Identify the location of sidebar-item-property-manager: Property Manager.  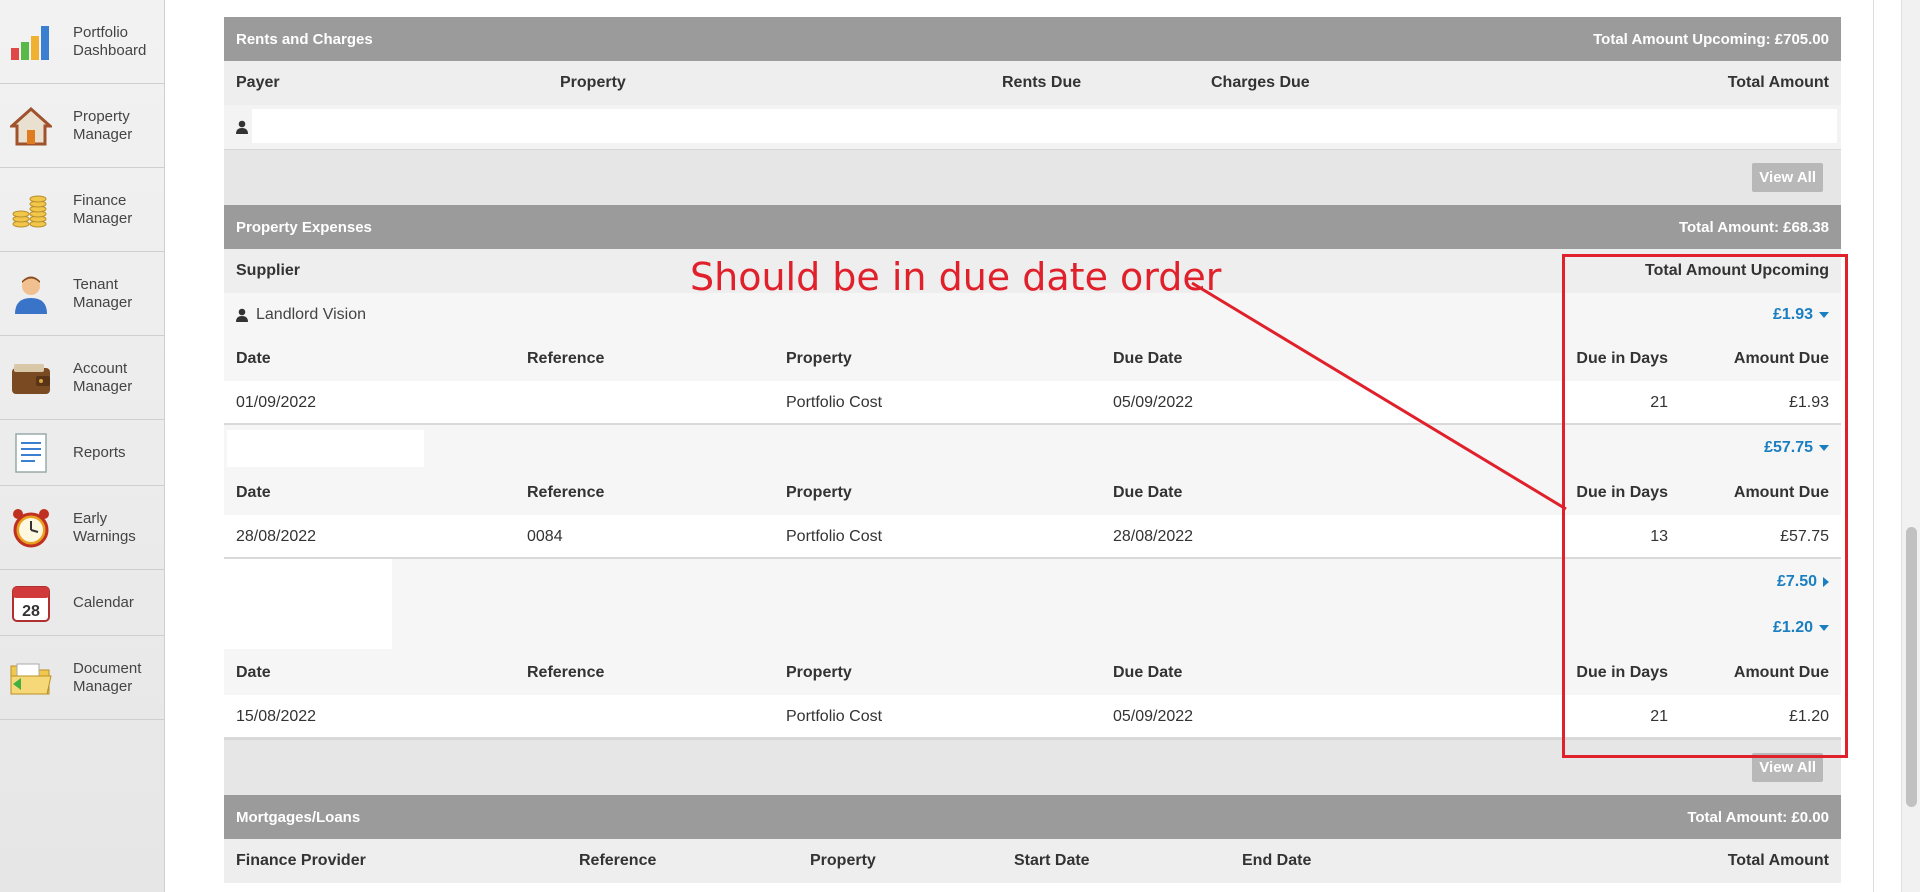
(82, 126).